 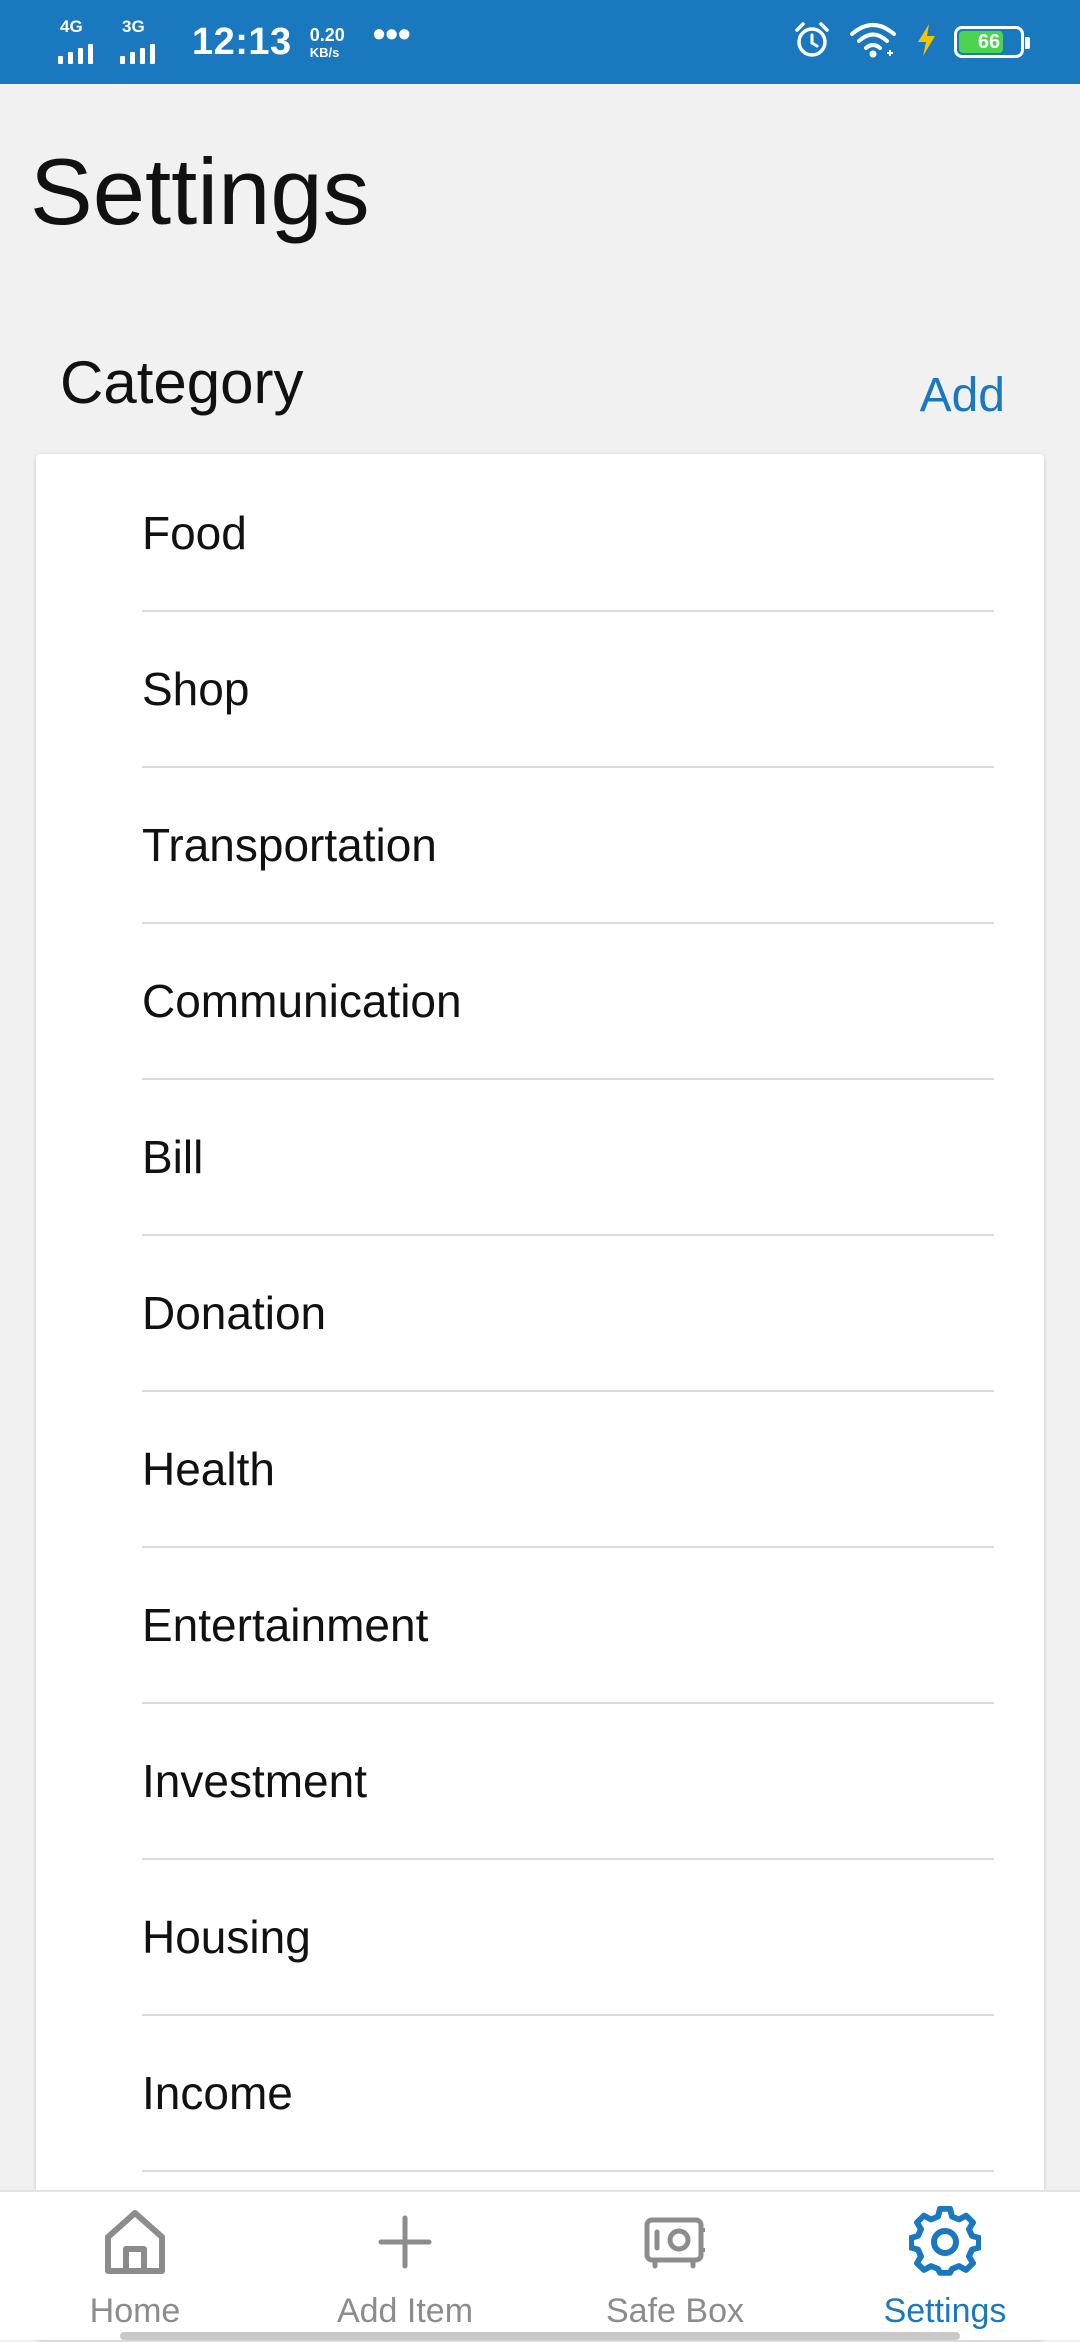 I want to click on nav-home: Home, so click(x=135, y=2267).